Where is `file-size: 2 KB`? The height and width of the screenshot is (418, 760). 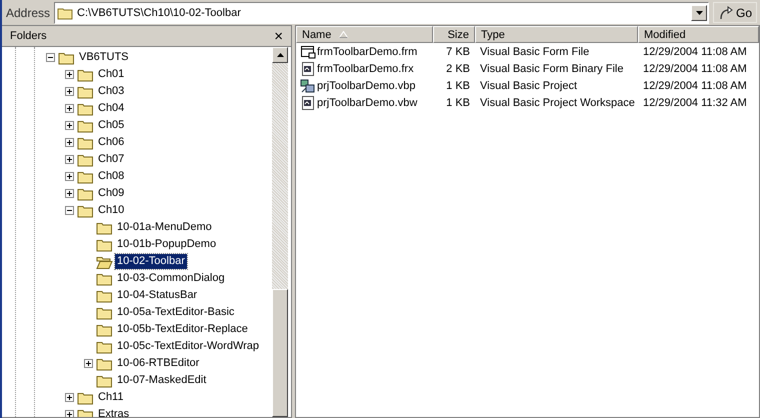
file-size: 2 KB is located at coordinates (458, 68).